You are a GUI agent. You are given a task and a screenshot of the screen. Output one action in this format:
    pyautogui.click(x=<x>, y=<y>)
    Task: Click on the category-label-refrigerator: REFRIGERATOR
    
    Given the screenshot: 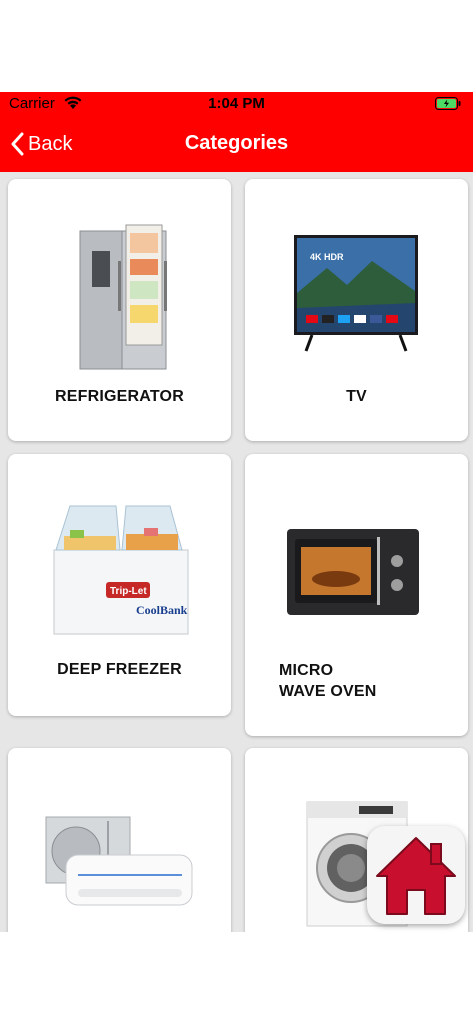 What is the action you would take?
    pyautogui.click(x=119, y=396)
    